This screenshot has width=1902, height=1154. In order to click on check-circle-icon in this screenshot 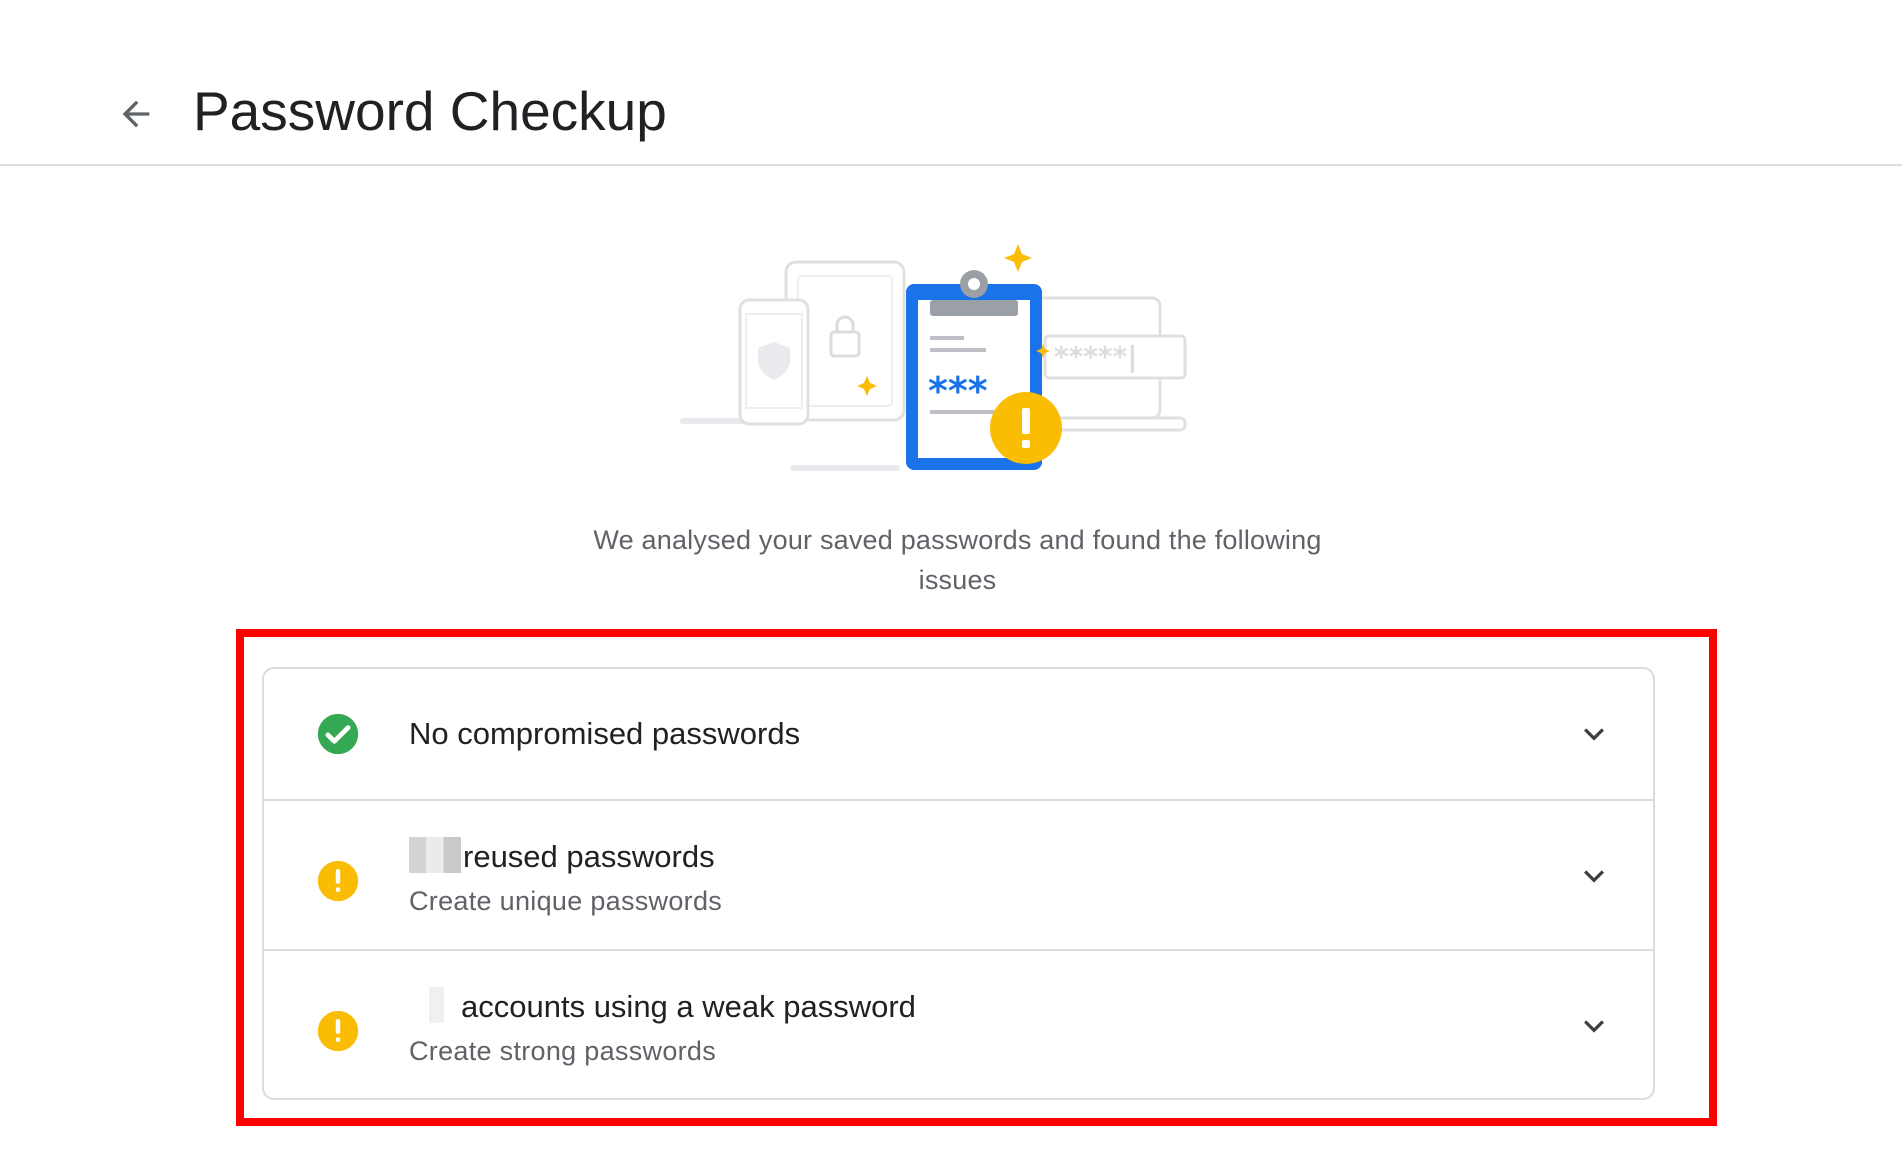, I will do `click(338, 734)`.